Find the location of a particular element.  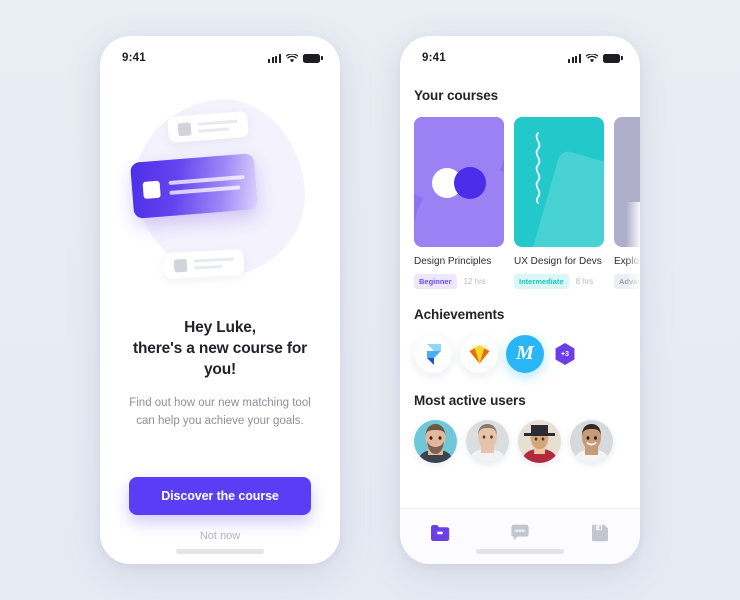

chat-icon is located at coordinates (520, 532).